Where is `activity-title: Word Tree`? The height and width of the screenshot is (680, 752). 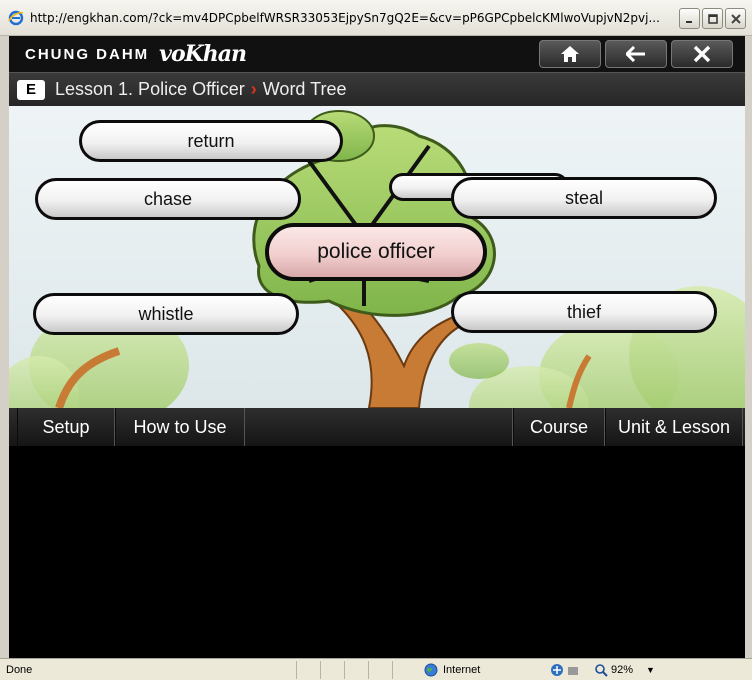
activity-title: Word Tree is located at coordinates (304, 89).